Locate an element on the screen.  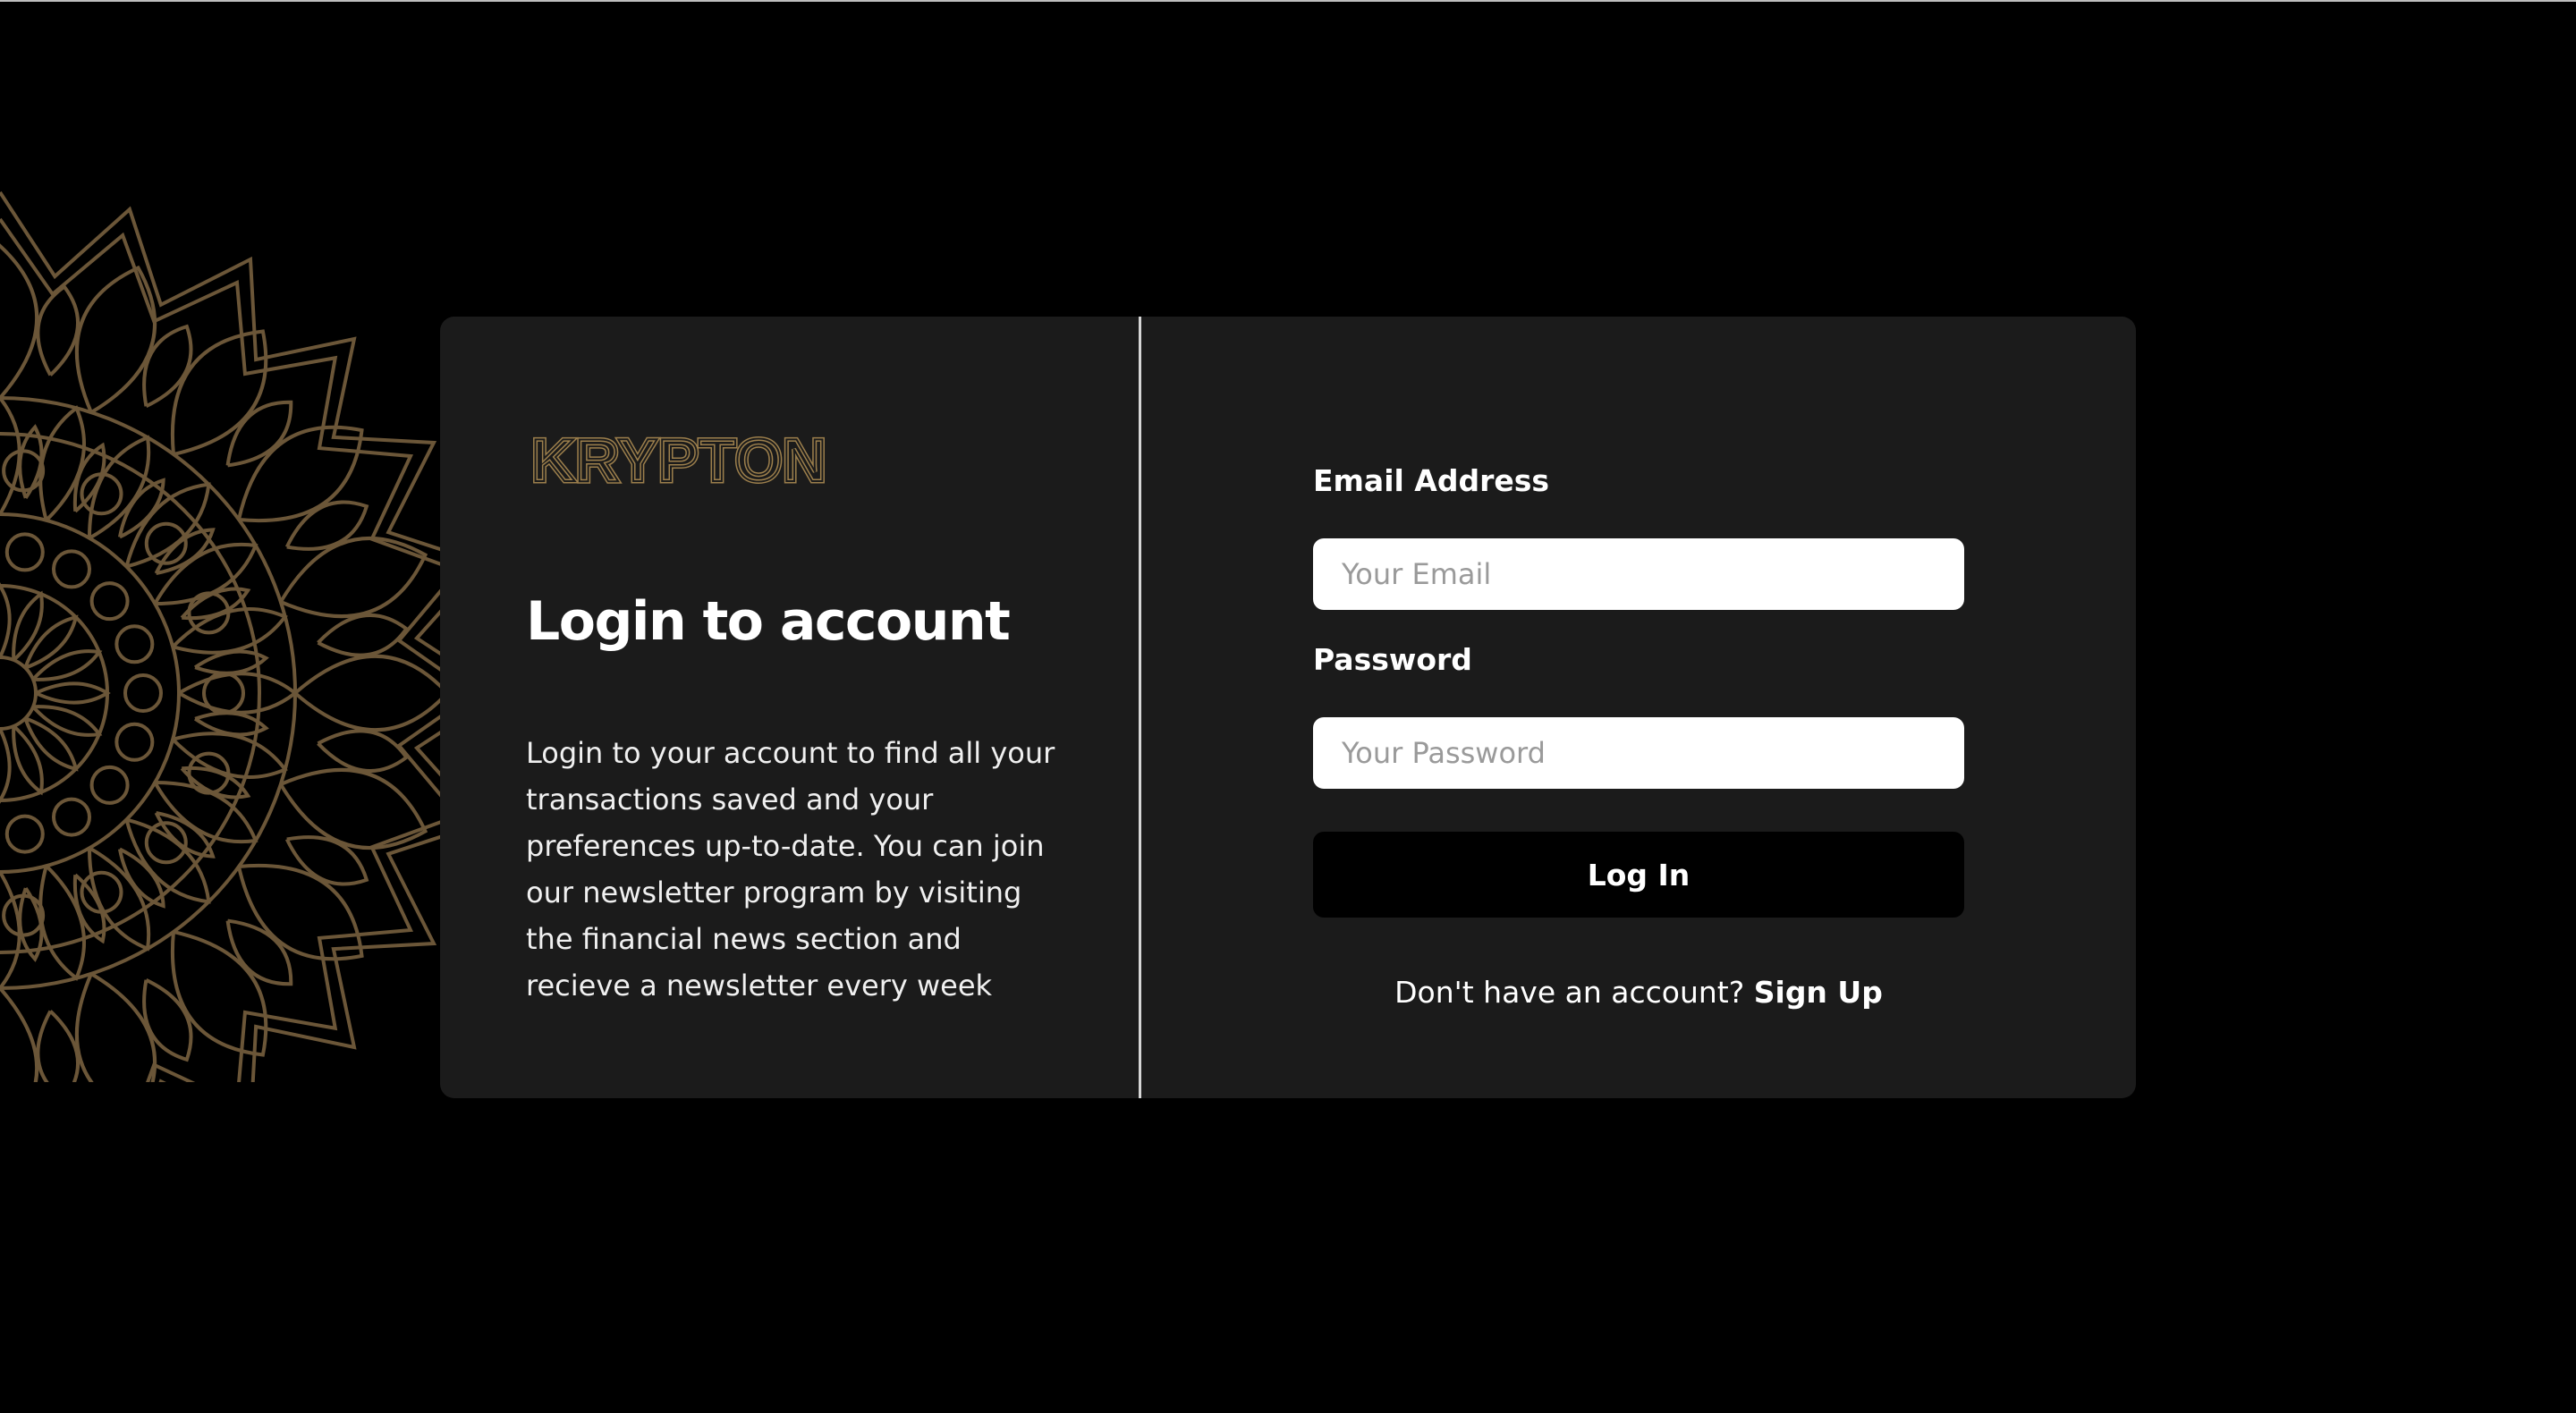
signup-row: Don't have an account? Sign Up is located at coordinates (1638, 992).